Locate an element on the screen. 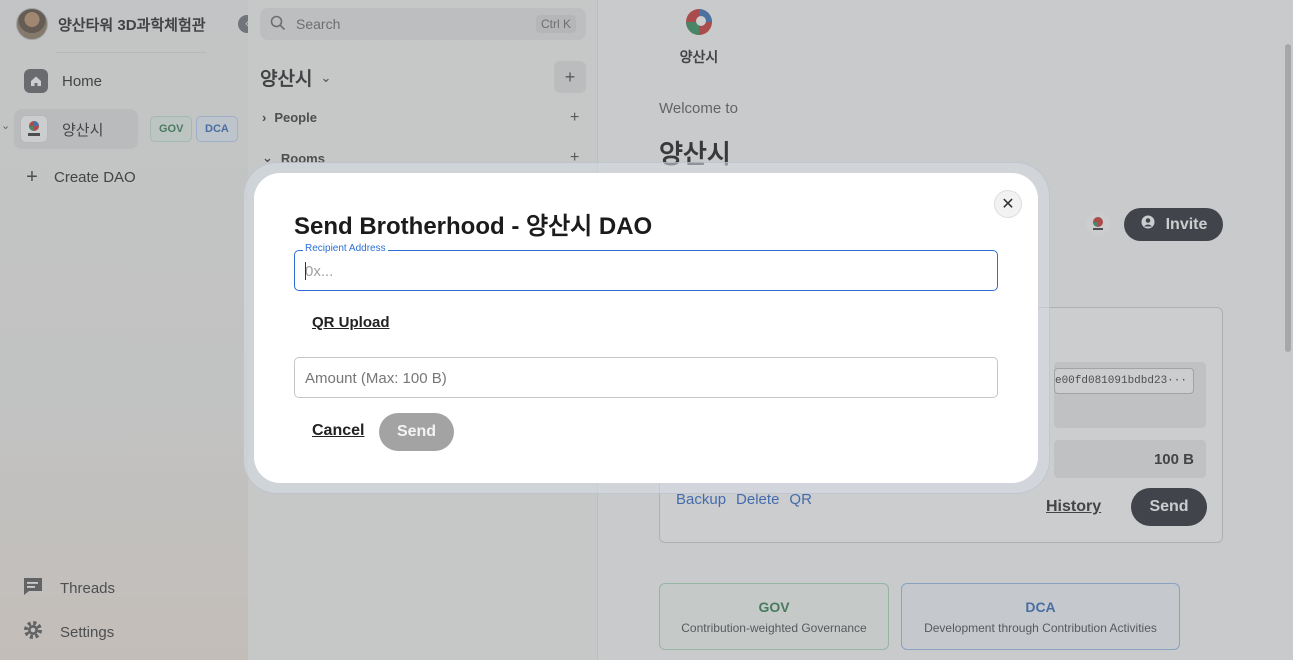  recipient-address-field: Recipient Address is located at coordinates (646, 267).